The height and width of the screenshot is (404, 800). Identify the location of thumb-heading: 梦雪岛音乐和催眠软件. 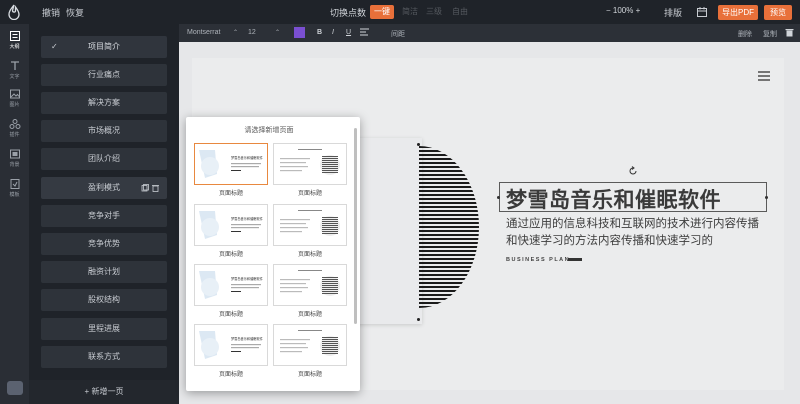
(247, 218).